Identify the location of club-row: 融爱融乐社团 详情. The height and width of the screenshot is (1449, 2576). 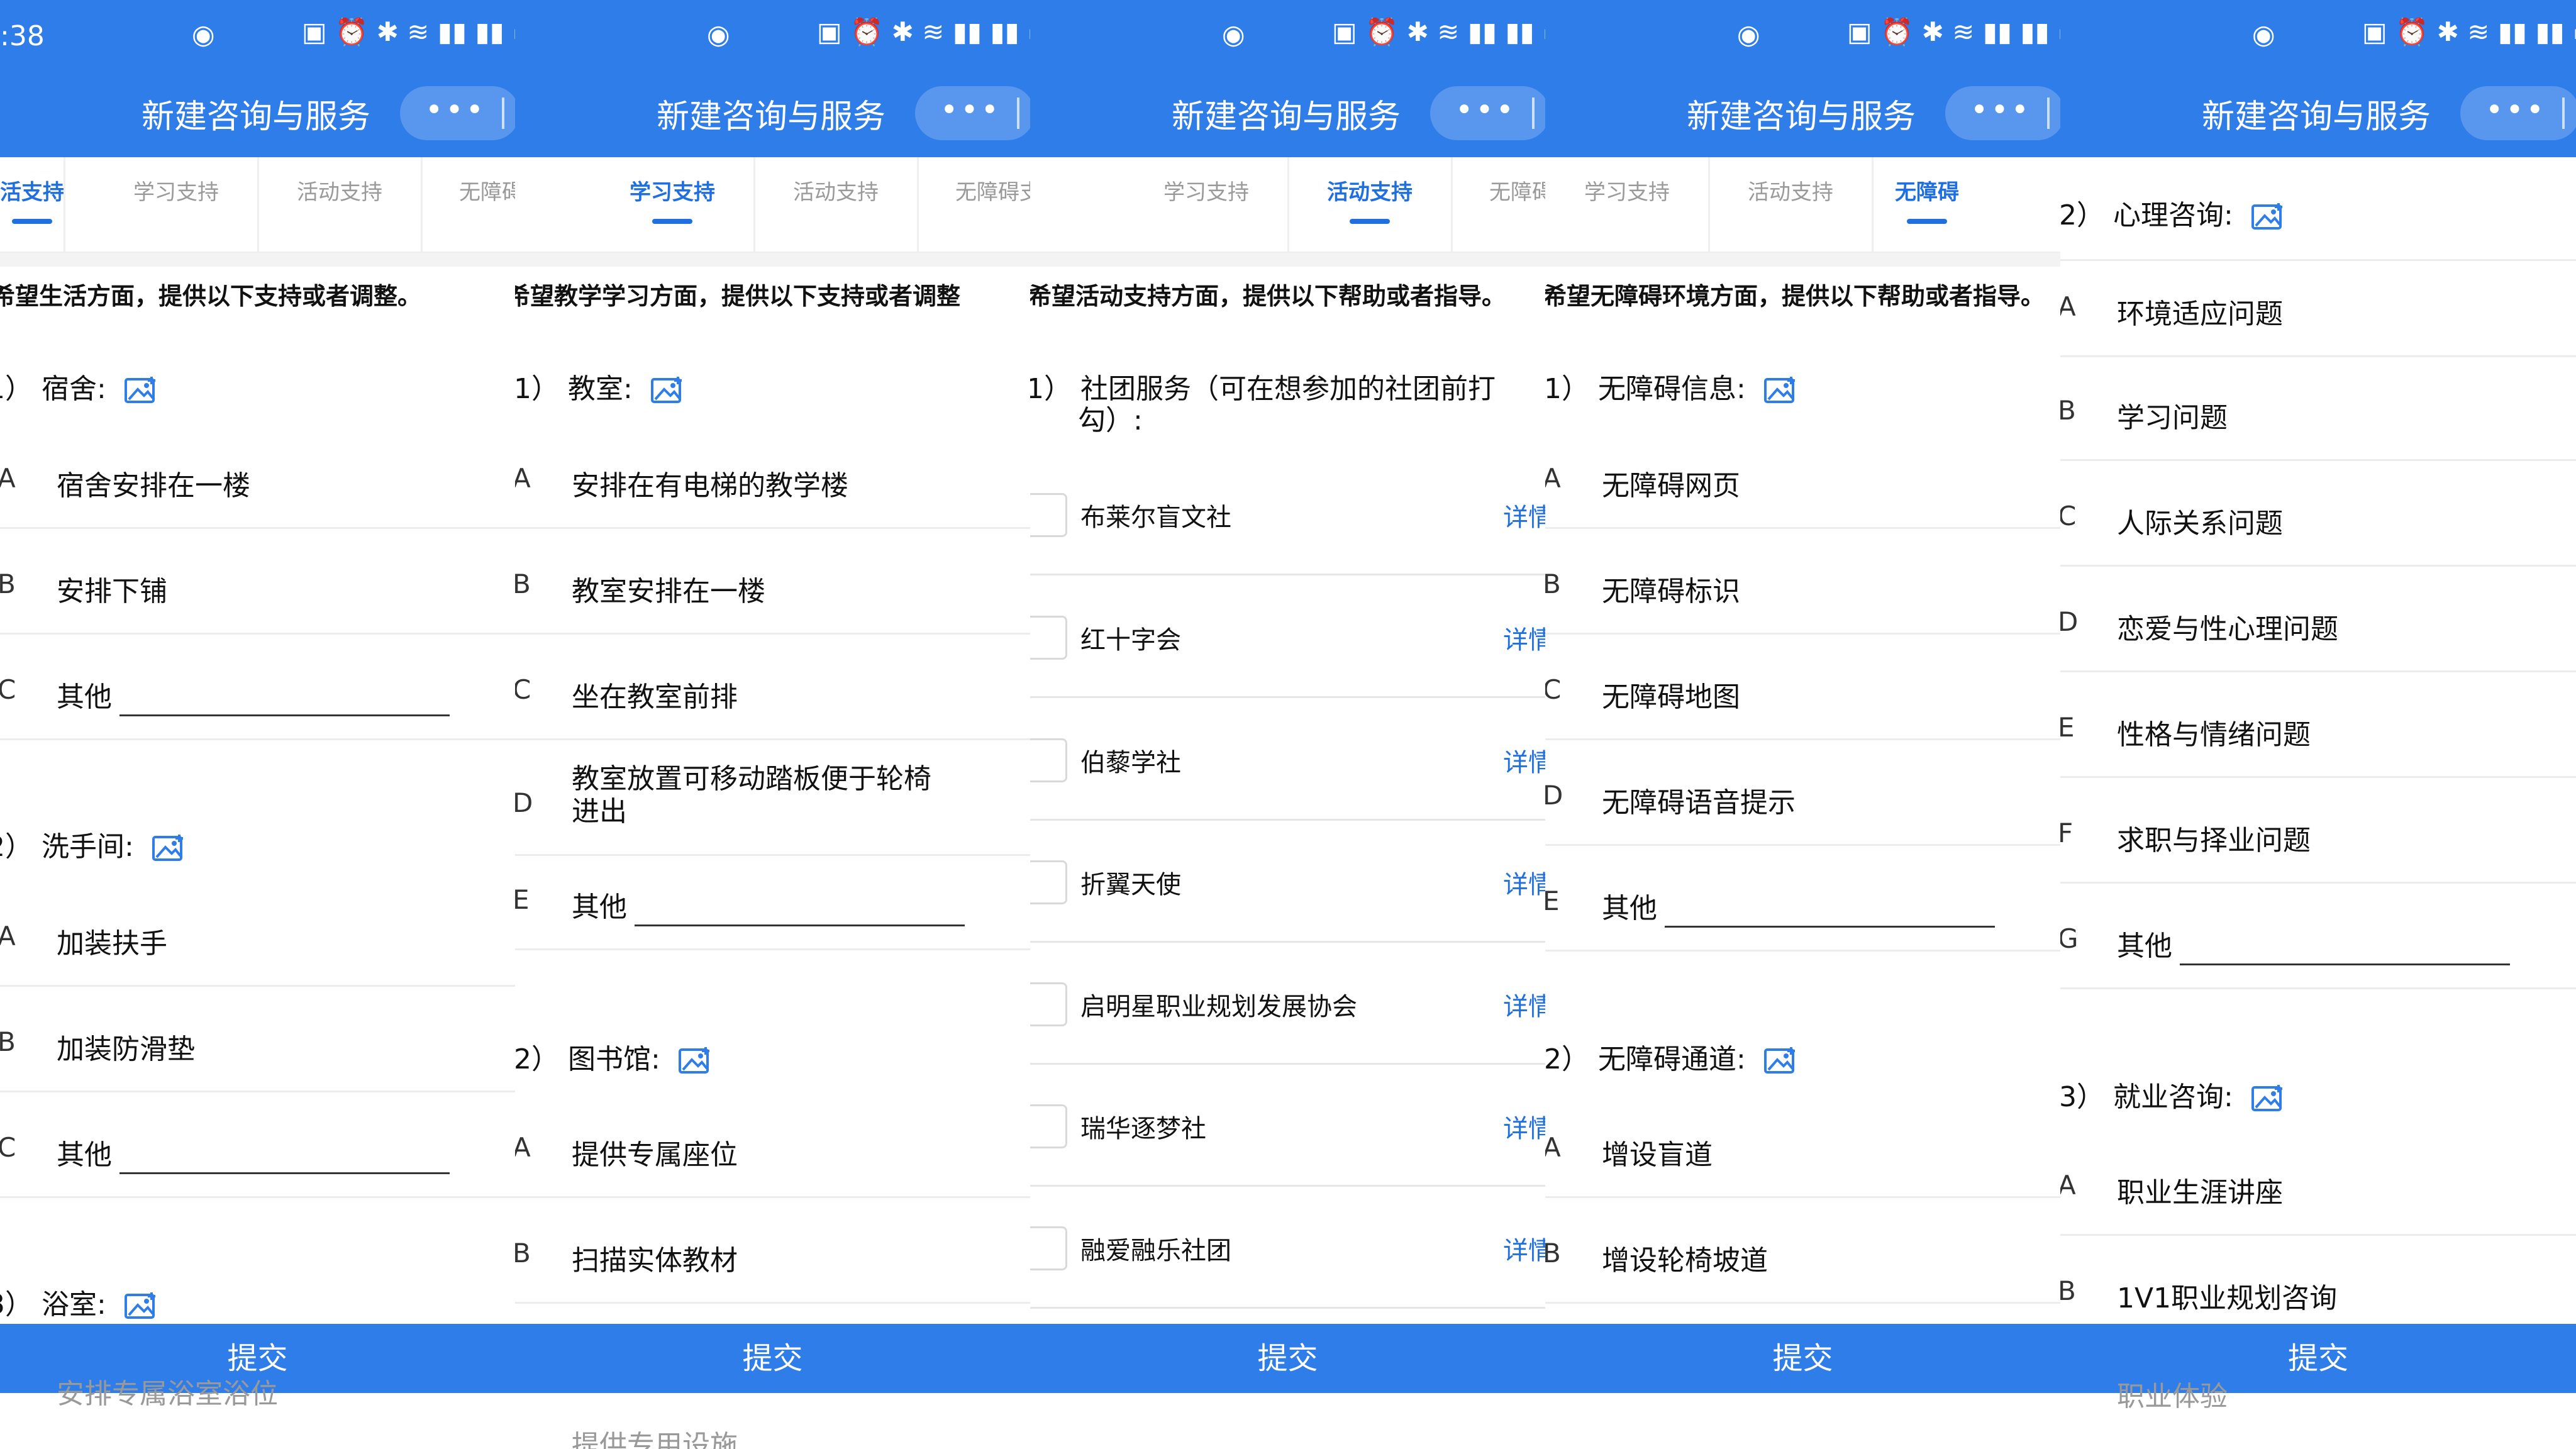
(1287, 1248).